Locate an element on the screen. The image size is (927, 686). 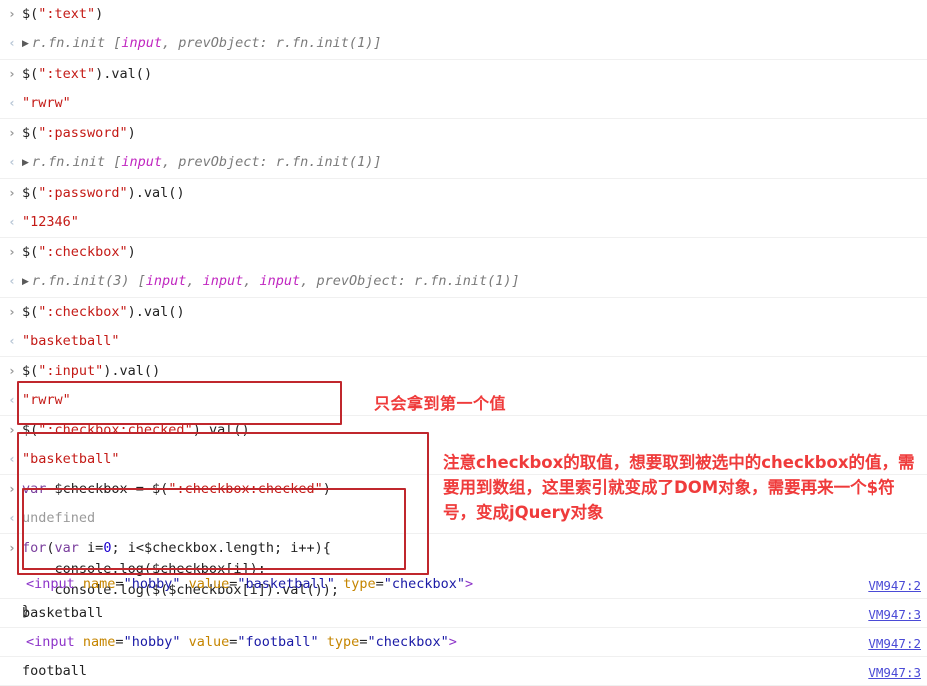
code-token: r.fn.init is located at coordinates (72, 43).